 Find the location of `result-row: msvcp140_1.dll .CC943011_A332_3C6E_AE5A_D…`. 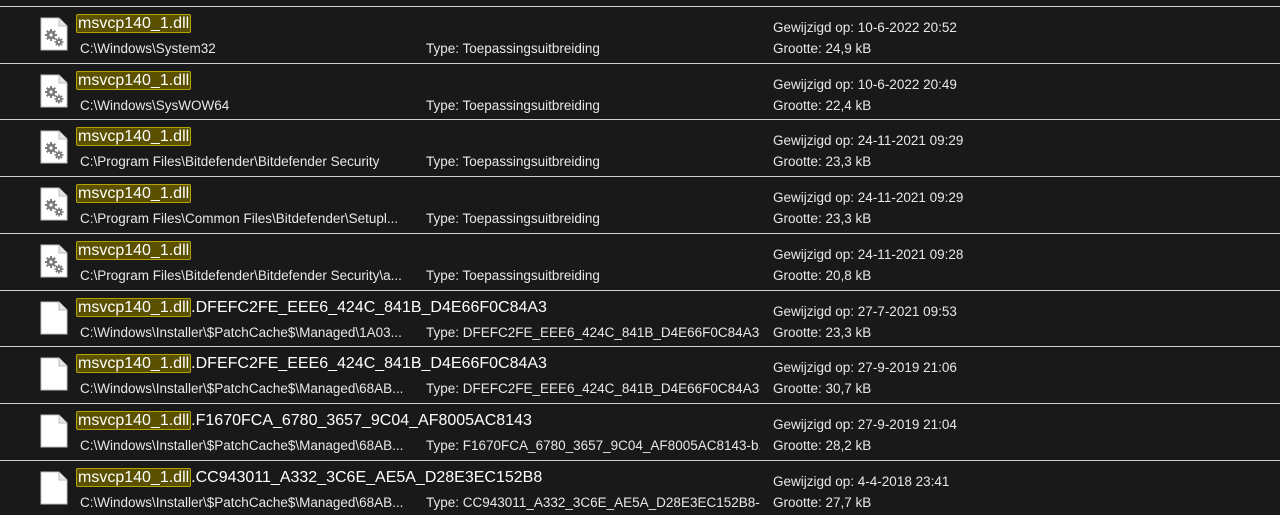

result-row: msvcp140_1.dll .CC943011_A332_3C6E_AE5A_D… is located at coordinates (640, 487).